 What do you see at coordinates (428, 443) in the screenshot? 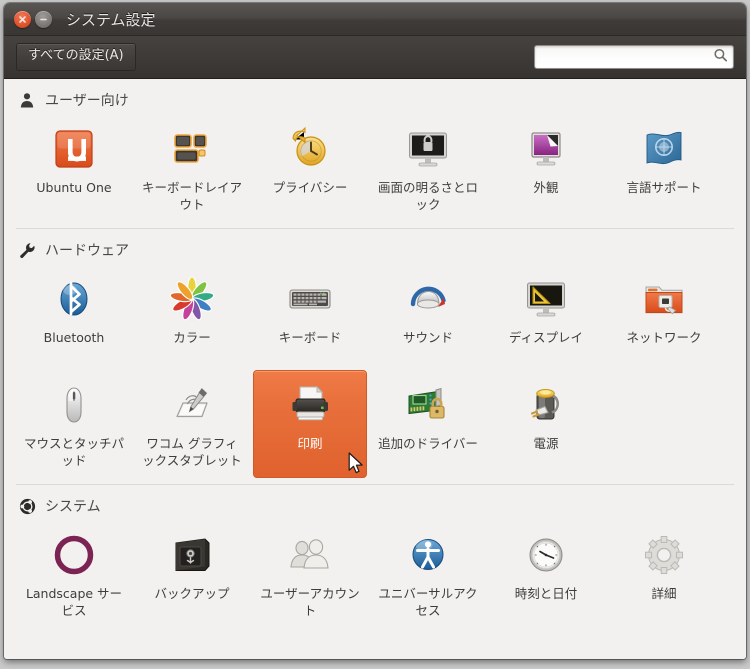
I see `settings-tile-label: 追加のドライバー` at bounding box center [428, 443].